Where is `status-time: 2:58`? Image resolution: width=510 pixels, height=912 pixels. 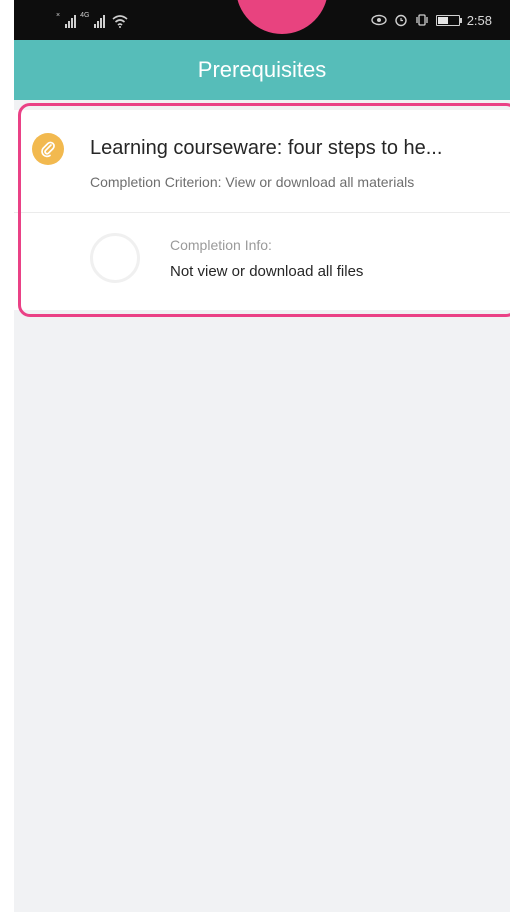
status-time: 2:58 is located at coordinates (479, 20).